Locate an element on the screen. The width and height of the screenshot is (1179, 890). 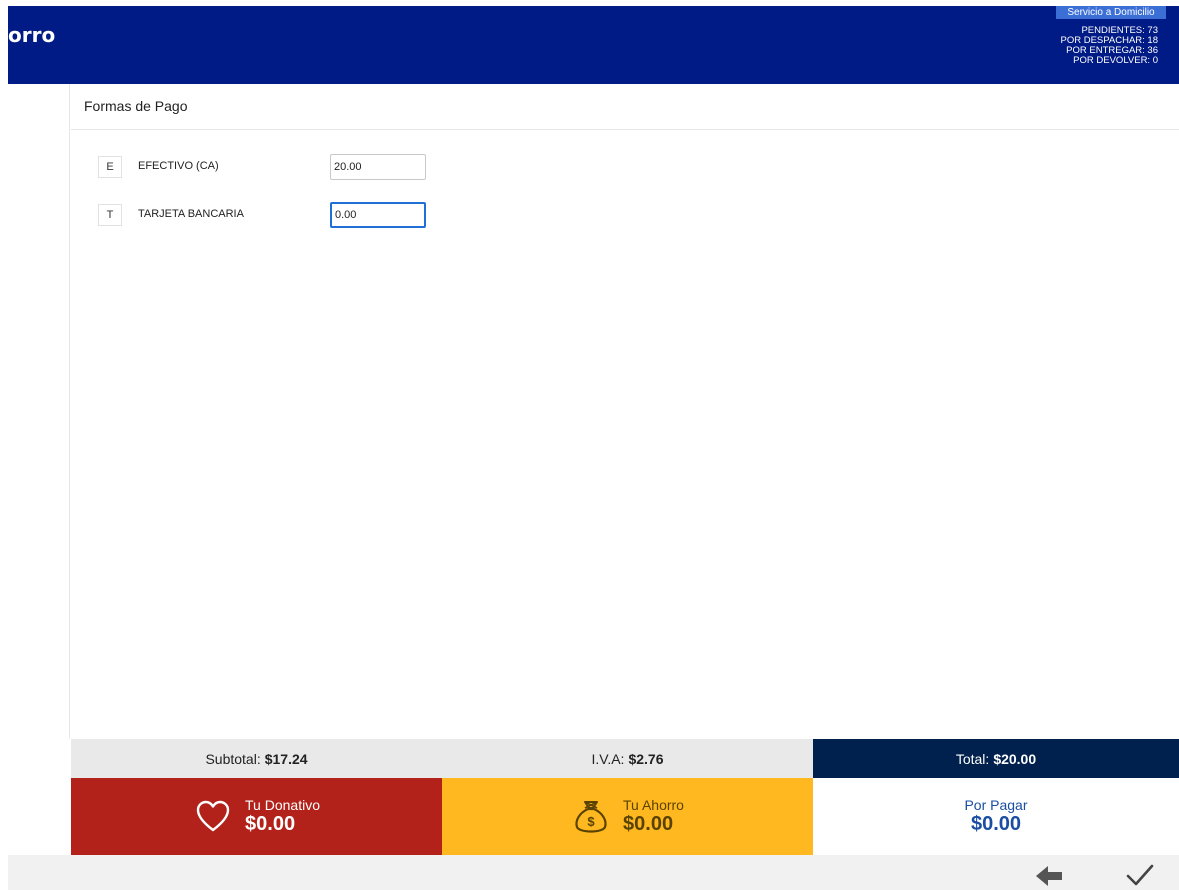
ahorro-label: Tu Ahorro is located at coordinates (653, 805).